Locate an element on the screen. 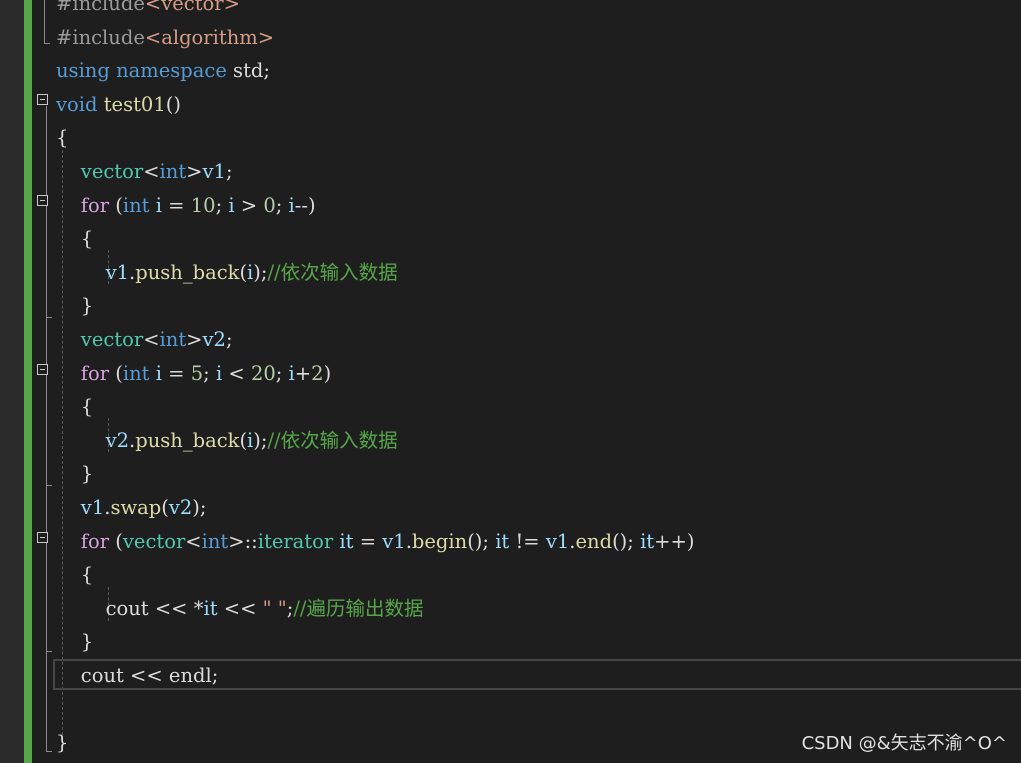 The height and width of the screenshot is (763, 1021). code-token: () is located at coordinates (173, 104).